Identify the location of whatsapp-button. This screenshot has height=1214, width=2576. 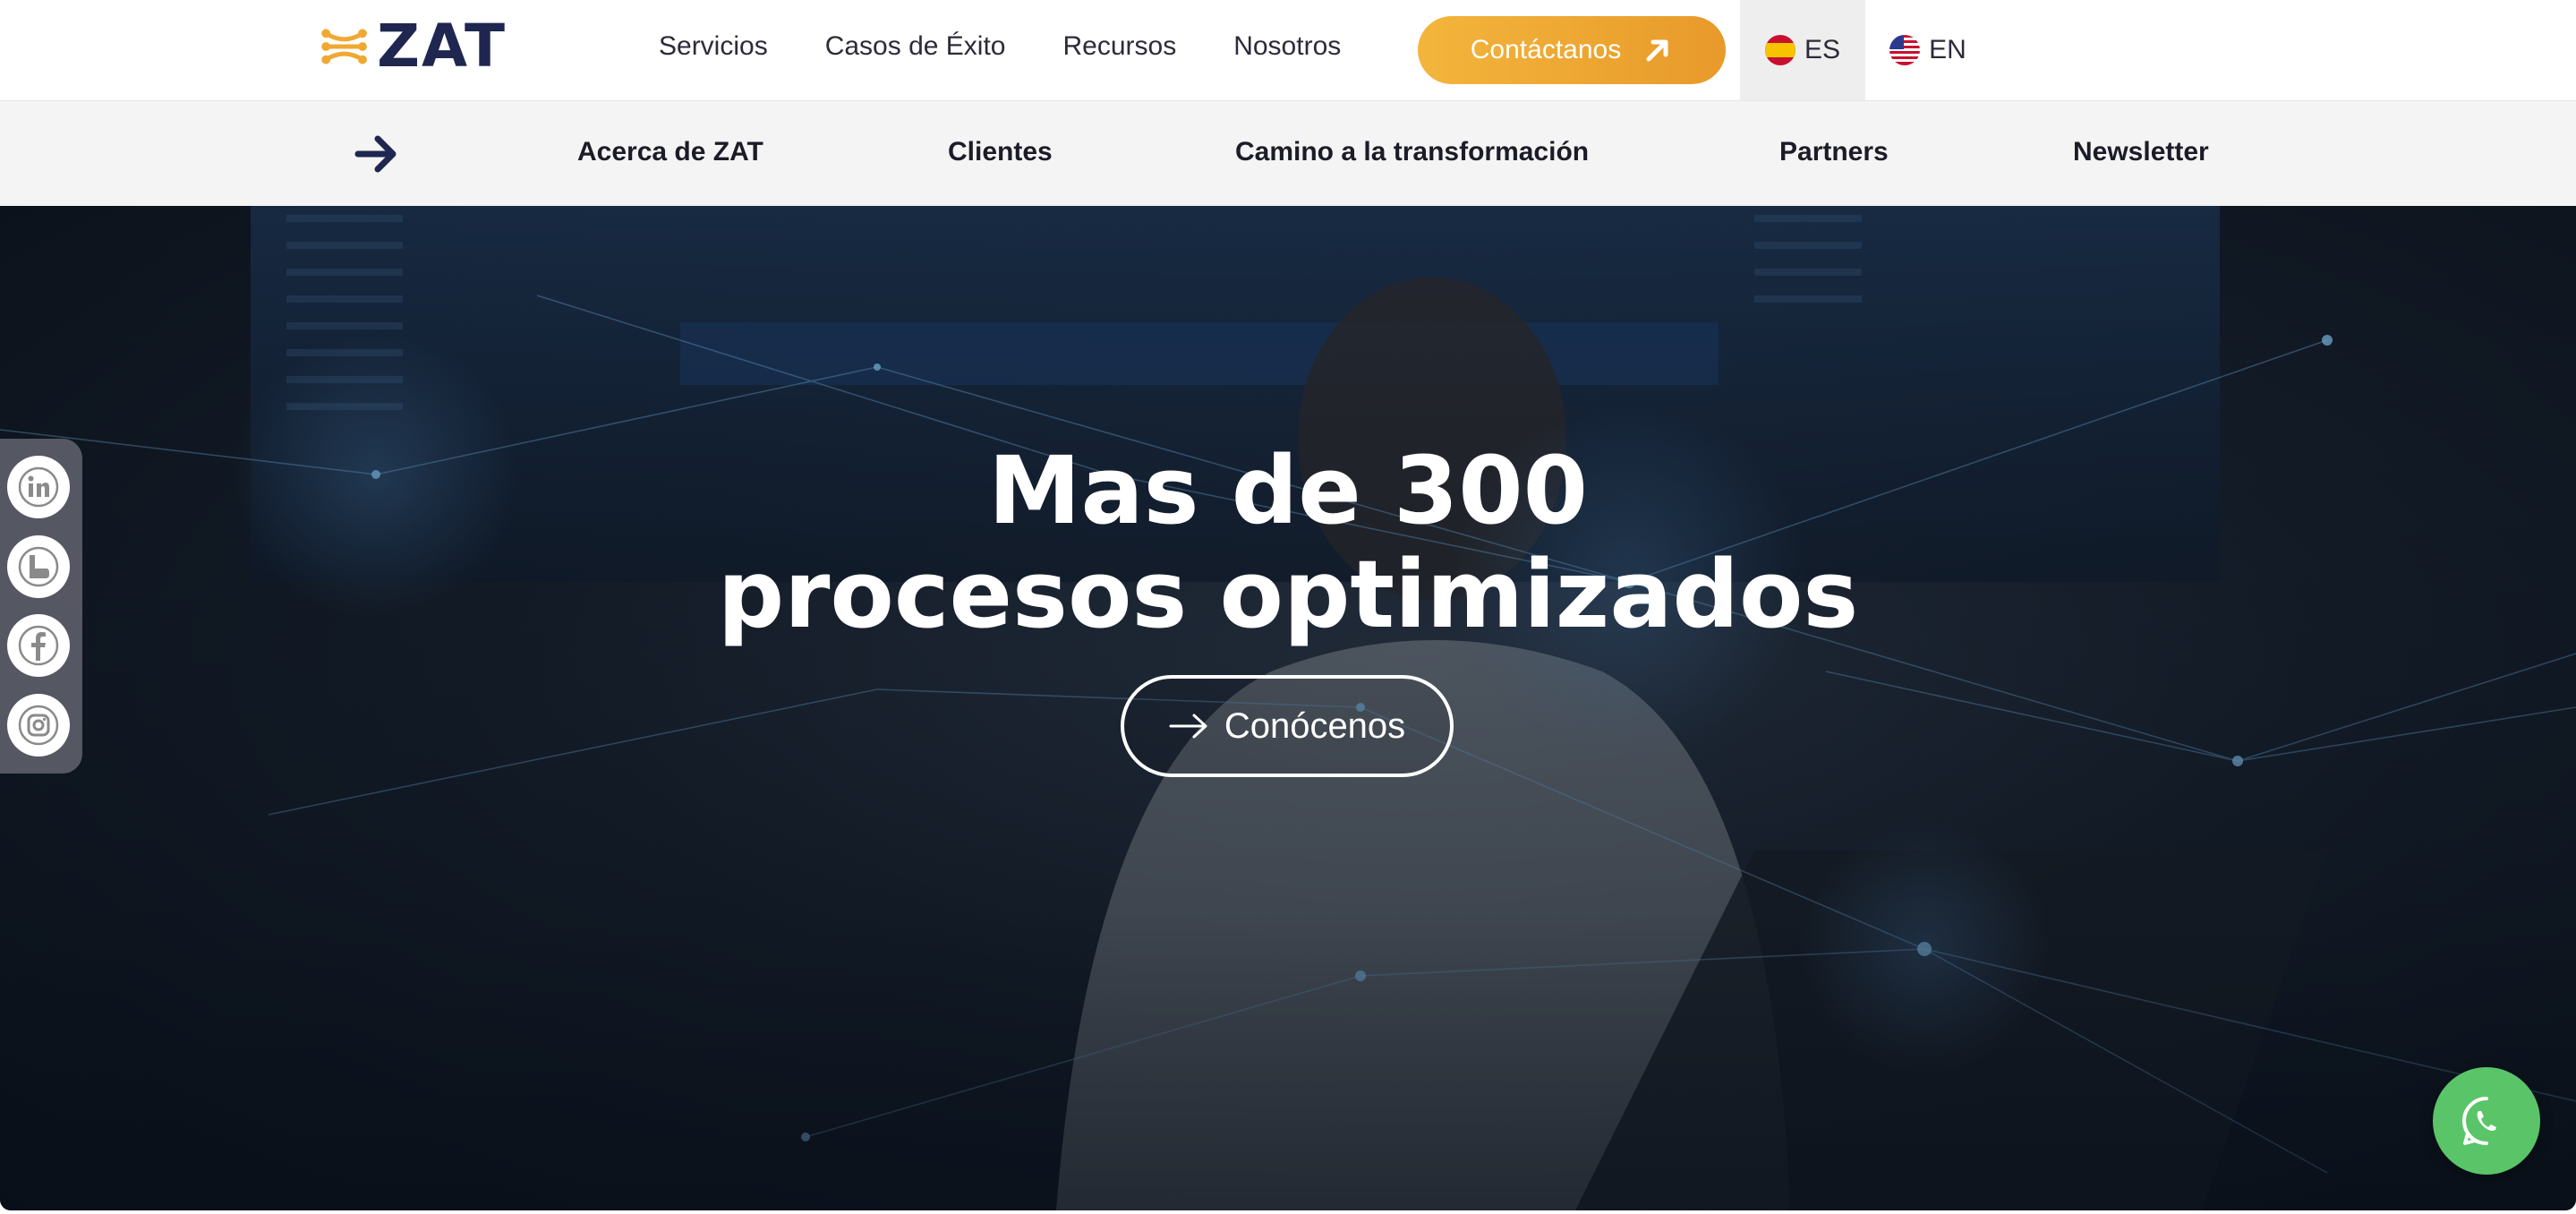
(2486, 1121).